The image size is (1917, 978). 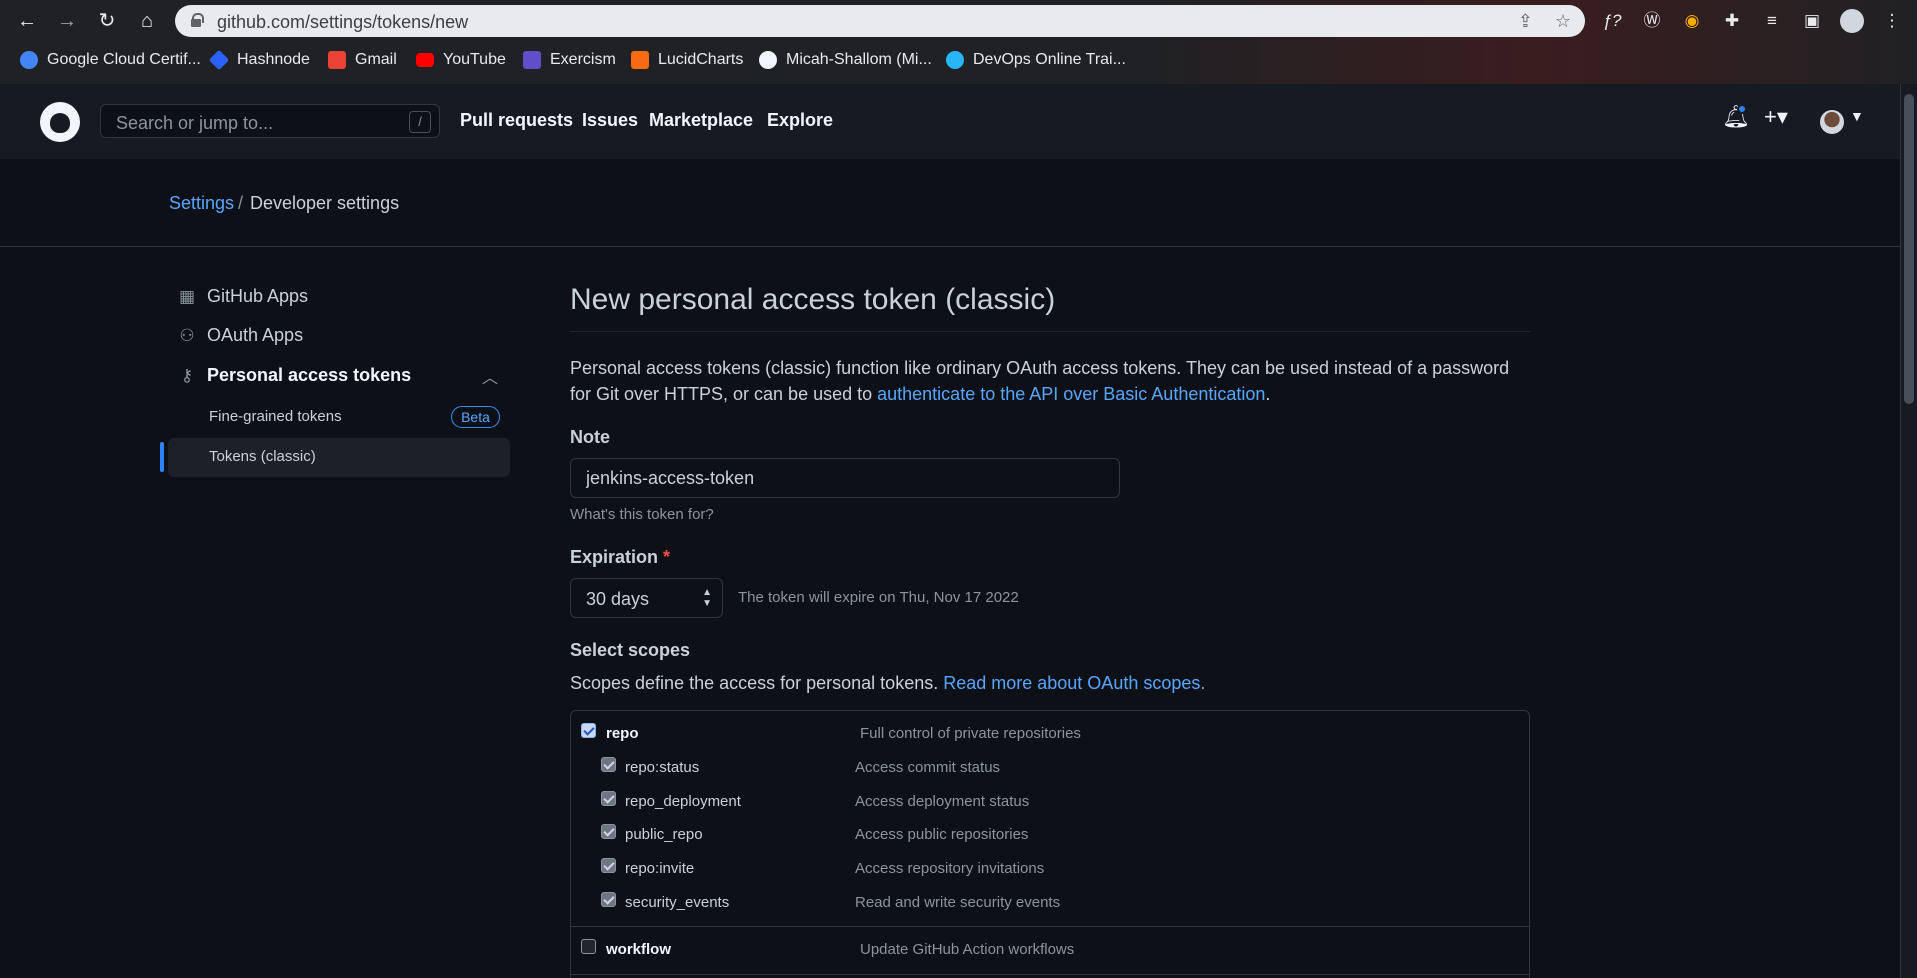 What do you see at coordinates (201, 203) in the screenshot?
I see `breadcrumb-settings: Settings` at bounding box center [201, 203].